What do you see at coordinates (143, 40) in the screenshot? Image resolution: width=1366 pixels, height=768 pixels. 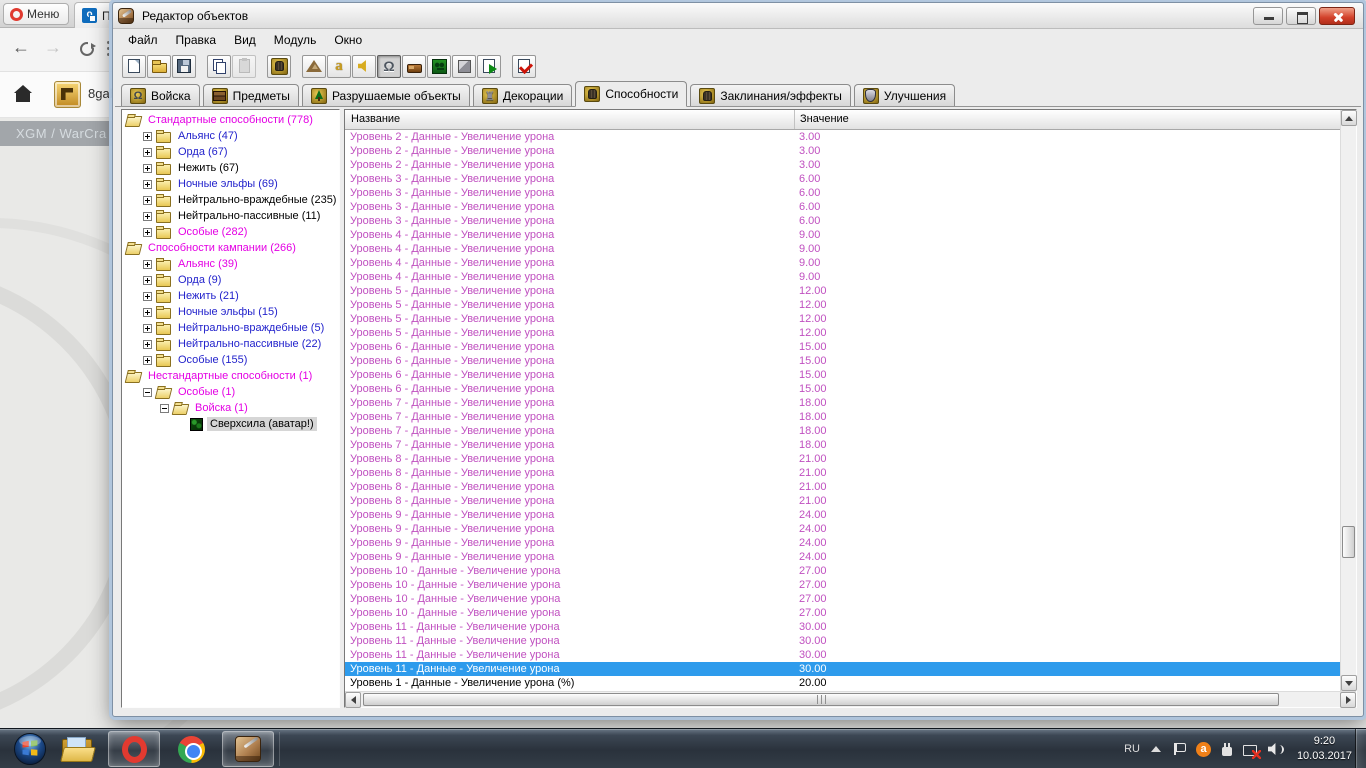 I see `menu-item-0: Файл` at bounding box center [143, 40].